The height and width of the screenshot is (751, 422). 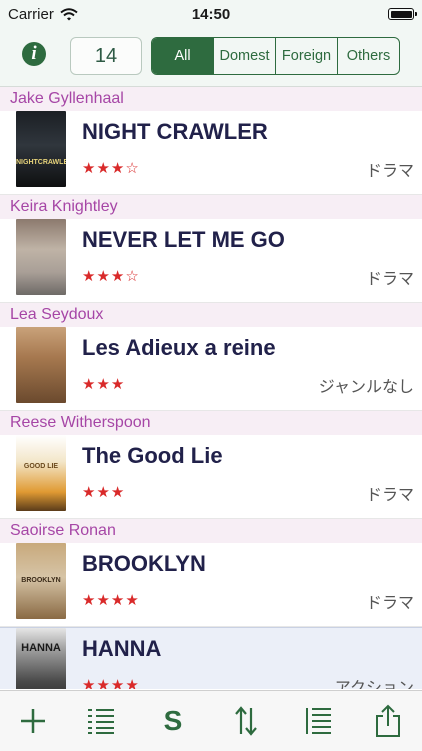 I want to click on section-header: Jake Gyllenhaal, so click(x=211, y=99).